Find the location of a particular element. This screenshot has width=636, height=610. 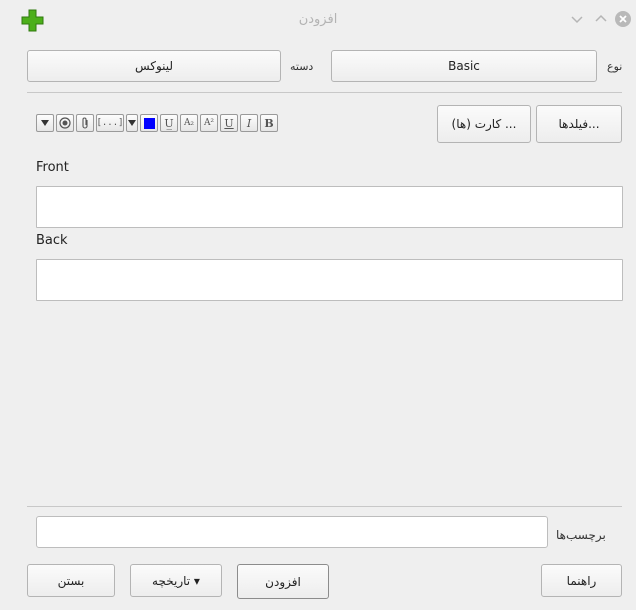

attach-media-icon is located at coordinates (85, 123).